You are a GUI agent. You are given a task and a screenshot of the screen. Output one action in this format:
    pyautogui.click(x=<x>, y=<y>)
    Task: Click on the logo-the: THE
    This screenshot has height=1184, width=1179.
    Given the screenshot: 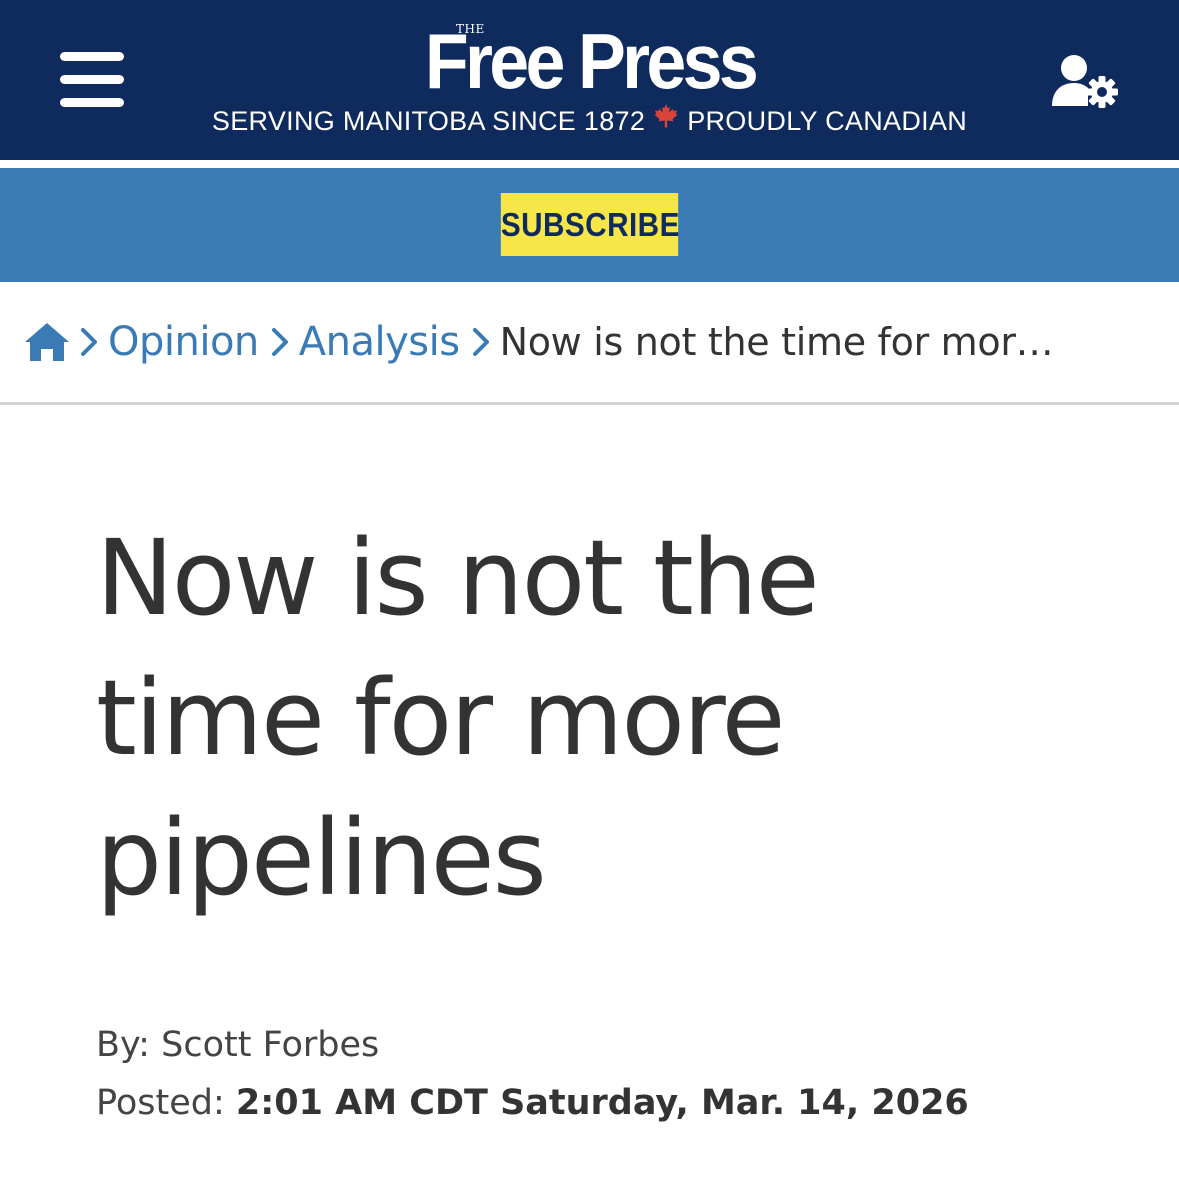 What is the action you would take?
    pyautogui.click(x=470, y=29)
    